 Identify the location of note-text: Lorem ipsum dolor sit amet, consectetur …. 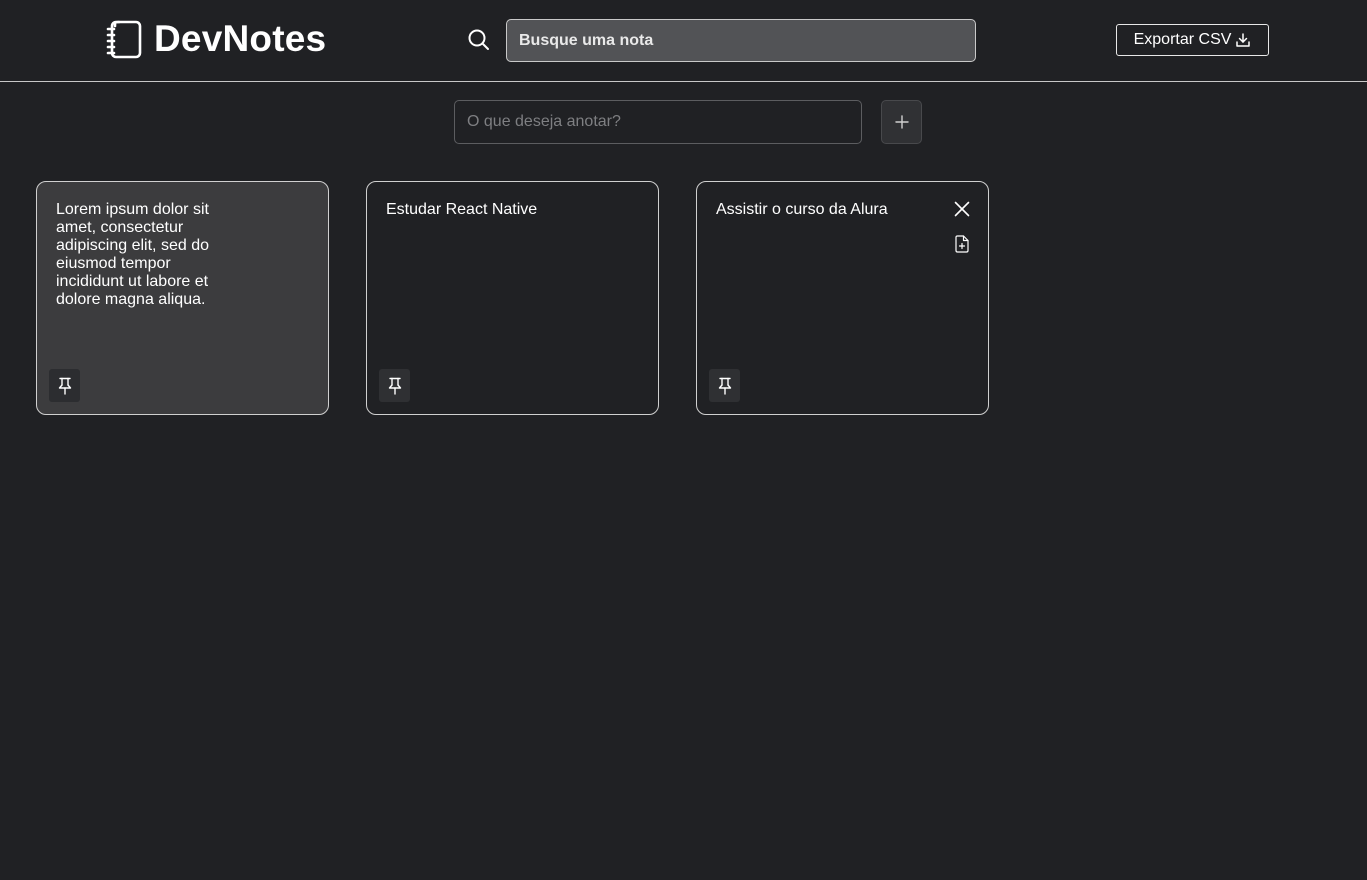
(132, 254).